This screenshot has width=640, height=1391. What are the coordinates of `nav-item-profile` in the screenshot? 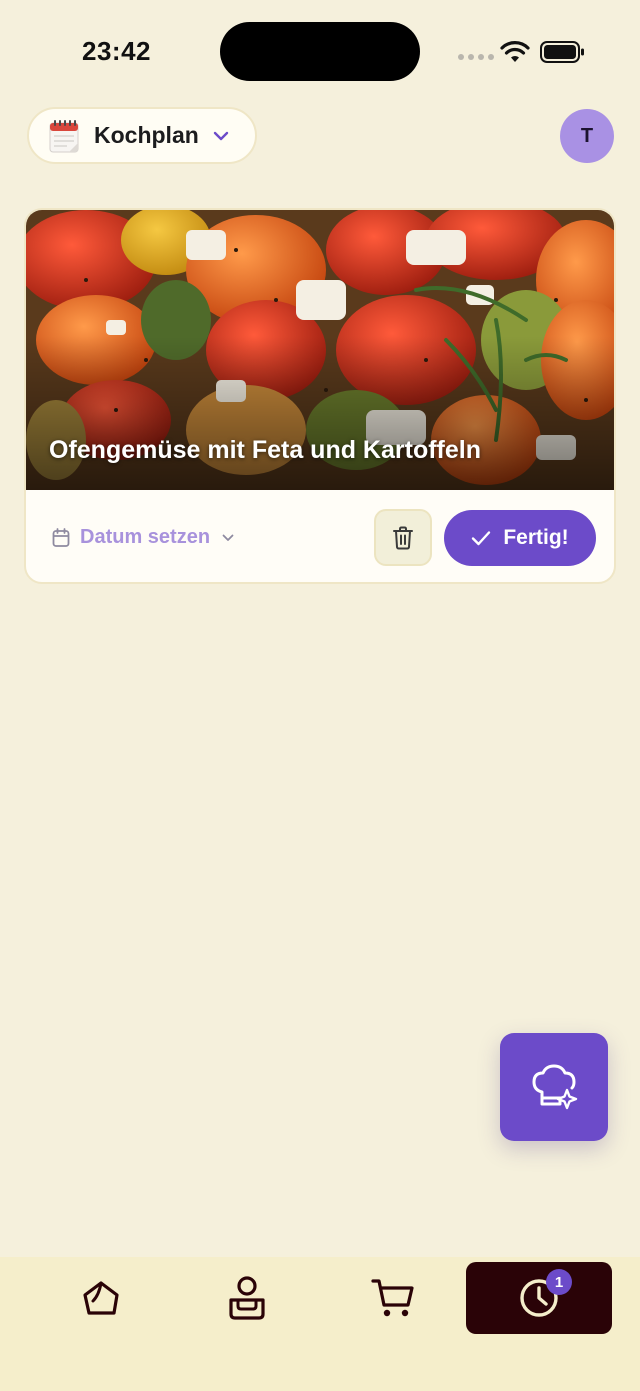 It's located at (247, 1298).